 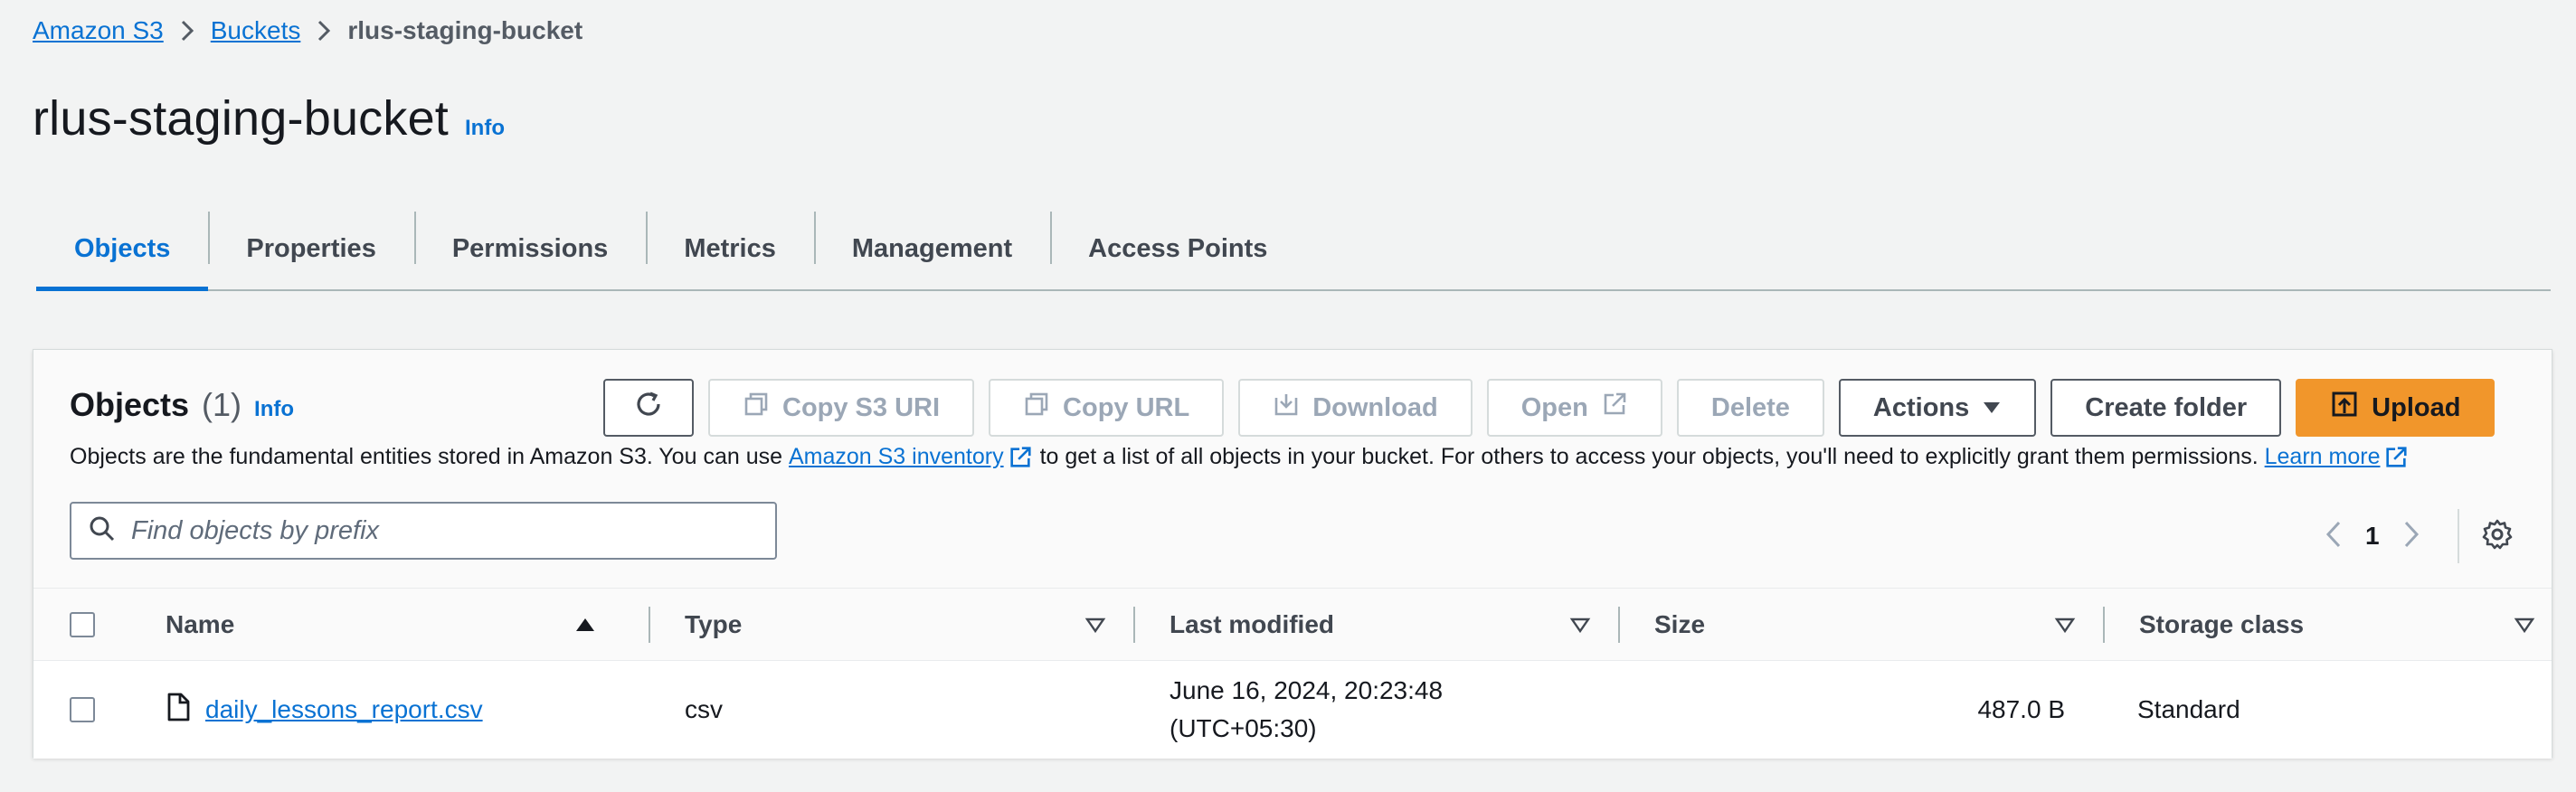 What do you see at coordinates (2334, 536) in the screenshot?
I see `previous-page-icon` at bounding box center [2334, 536].